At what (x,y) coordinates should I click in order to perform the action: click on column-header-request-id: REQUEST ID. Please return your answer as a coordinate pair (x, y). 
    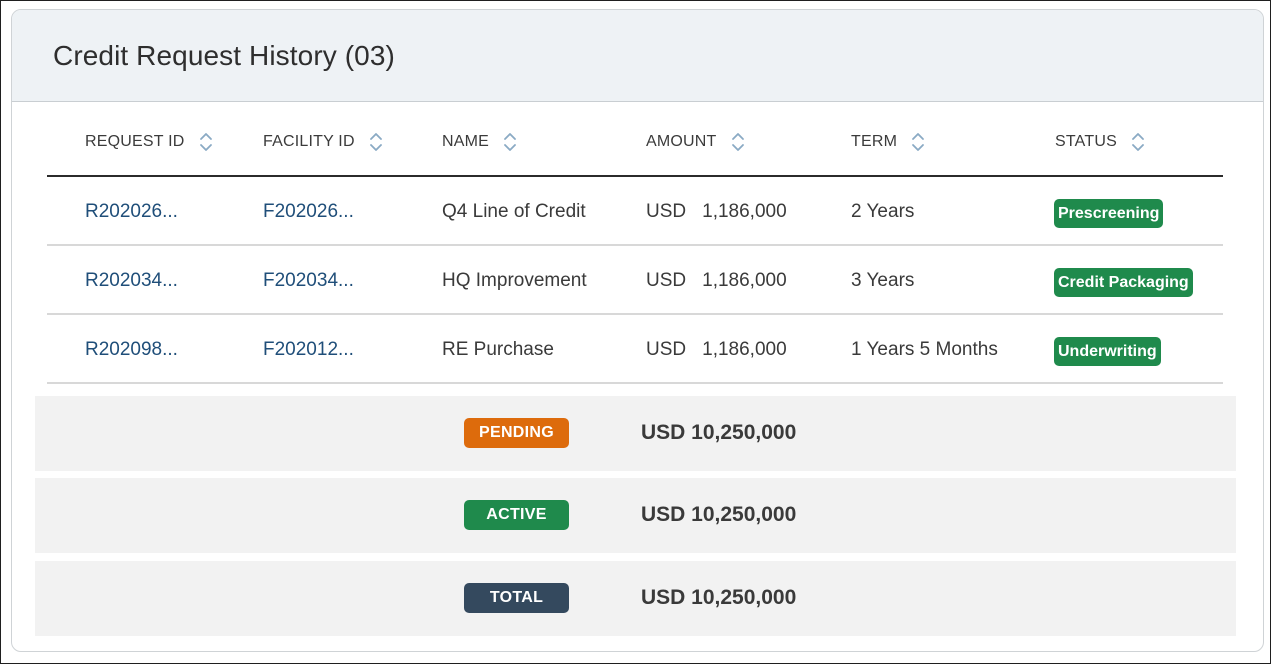
    Looking at the image, I should click on (149, 142).